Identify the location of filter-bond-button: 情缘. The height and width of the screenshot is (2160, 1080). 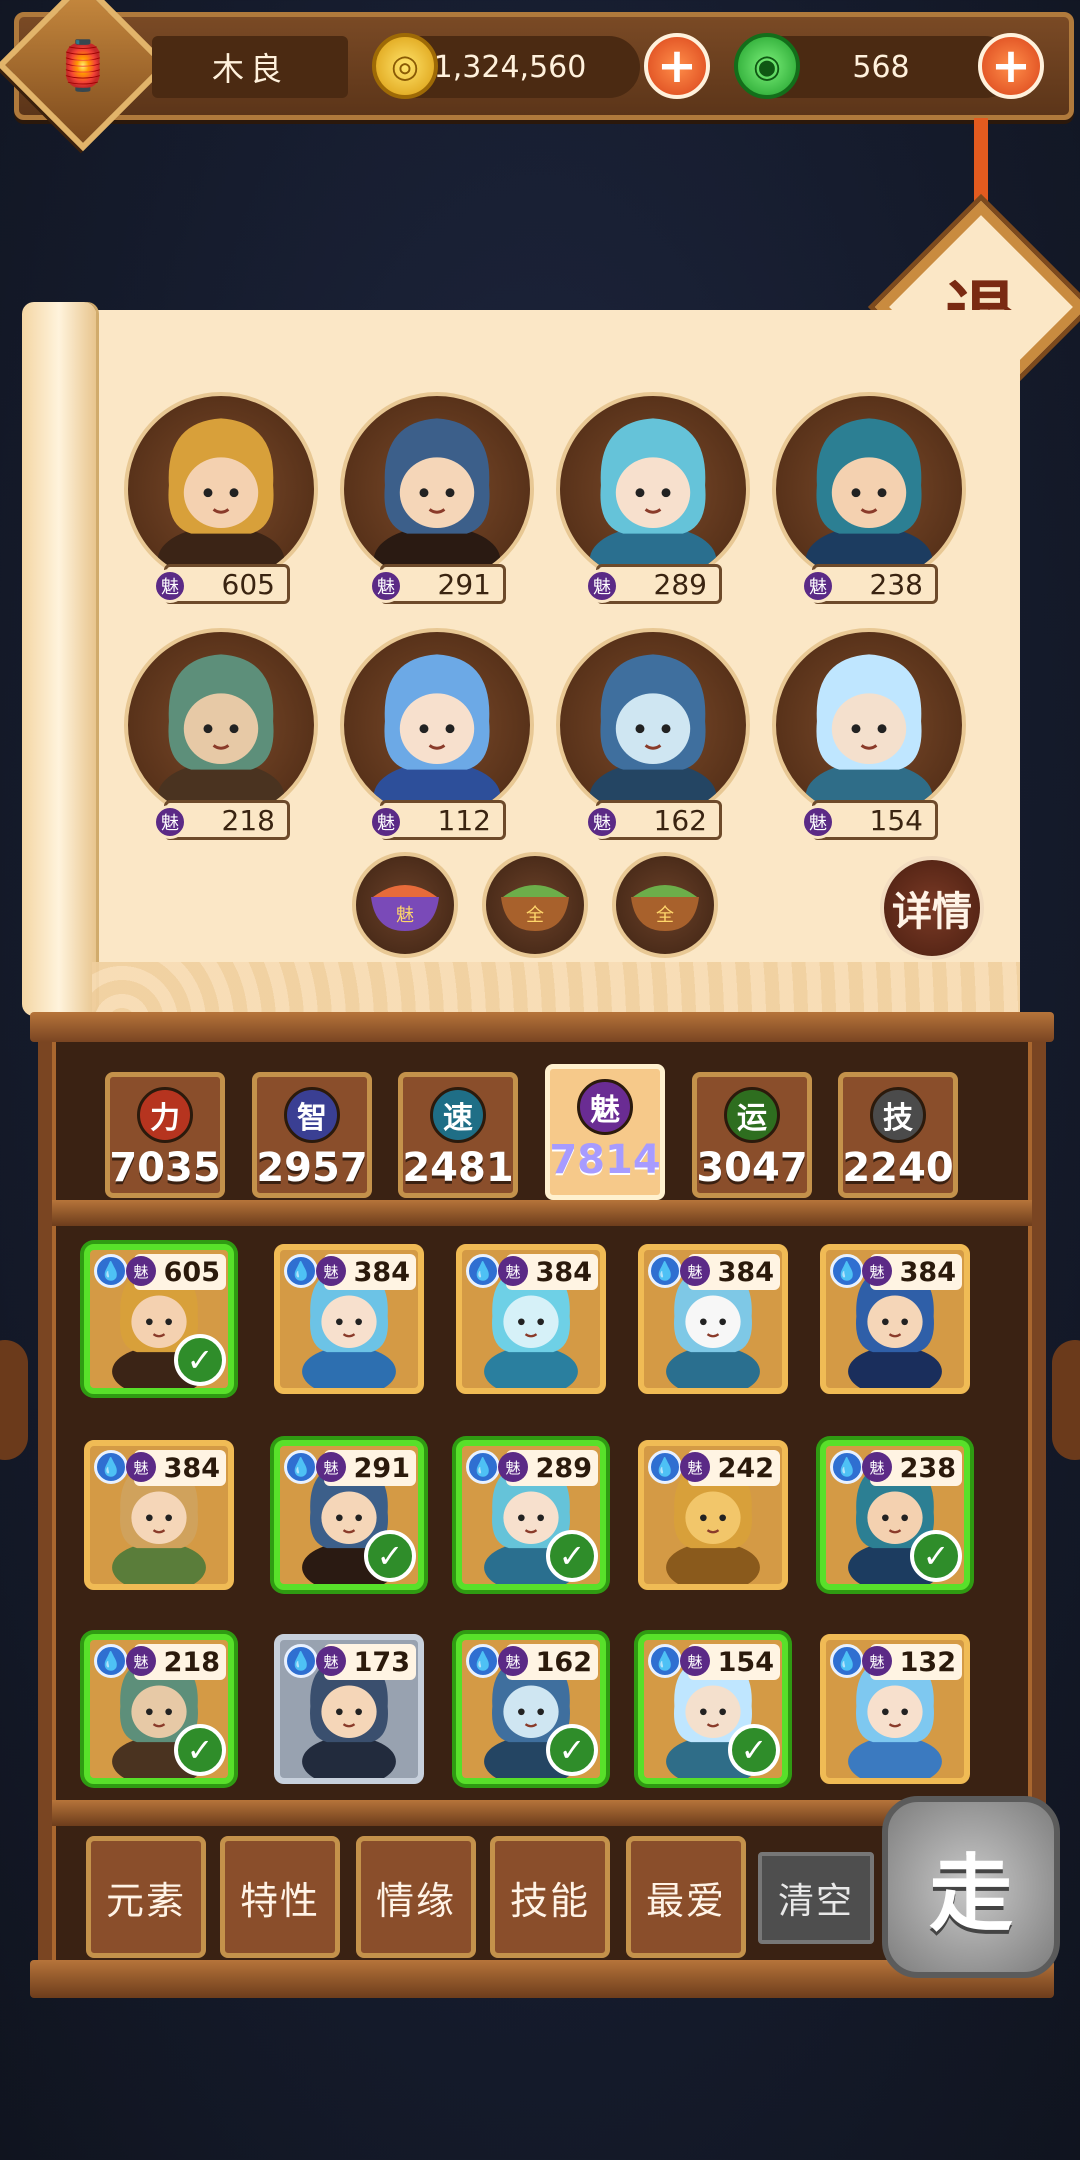
(416, 1897).